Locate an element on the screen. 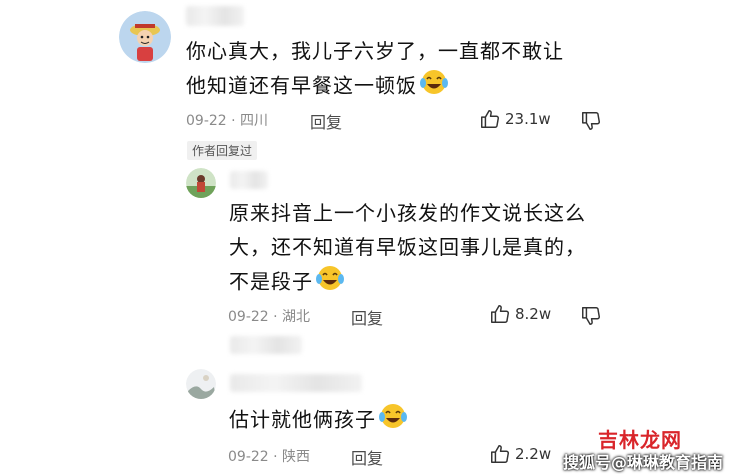 This screenshot has width=731, height=474. reply-line: 估计就他俩孩子 is located at coordinates (318, 421).